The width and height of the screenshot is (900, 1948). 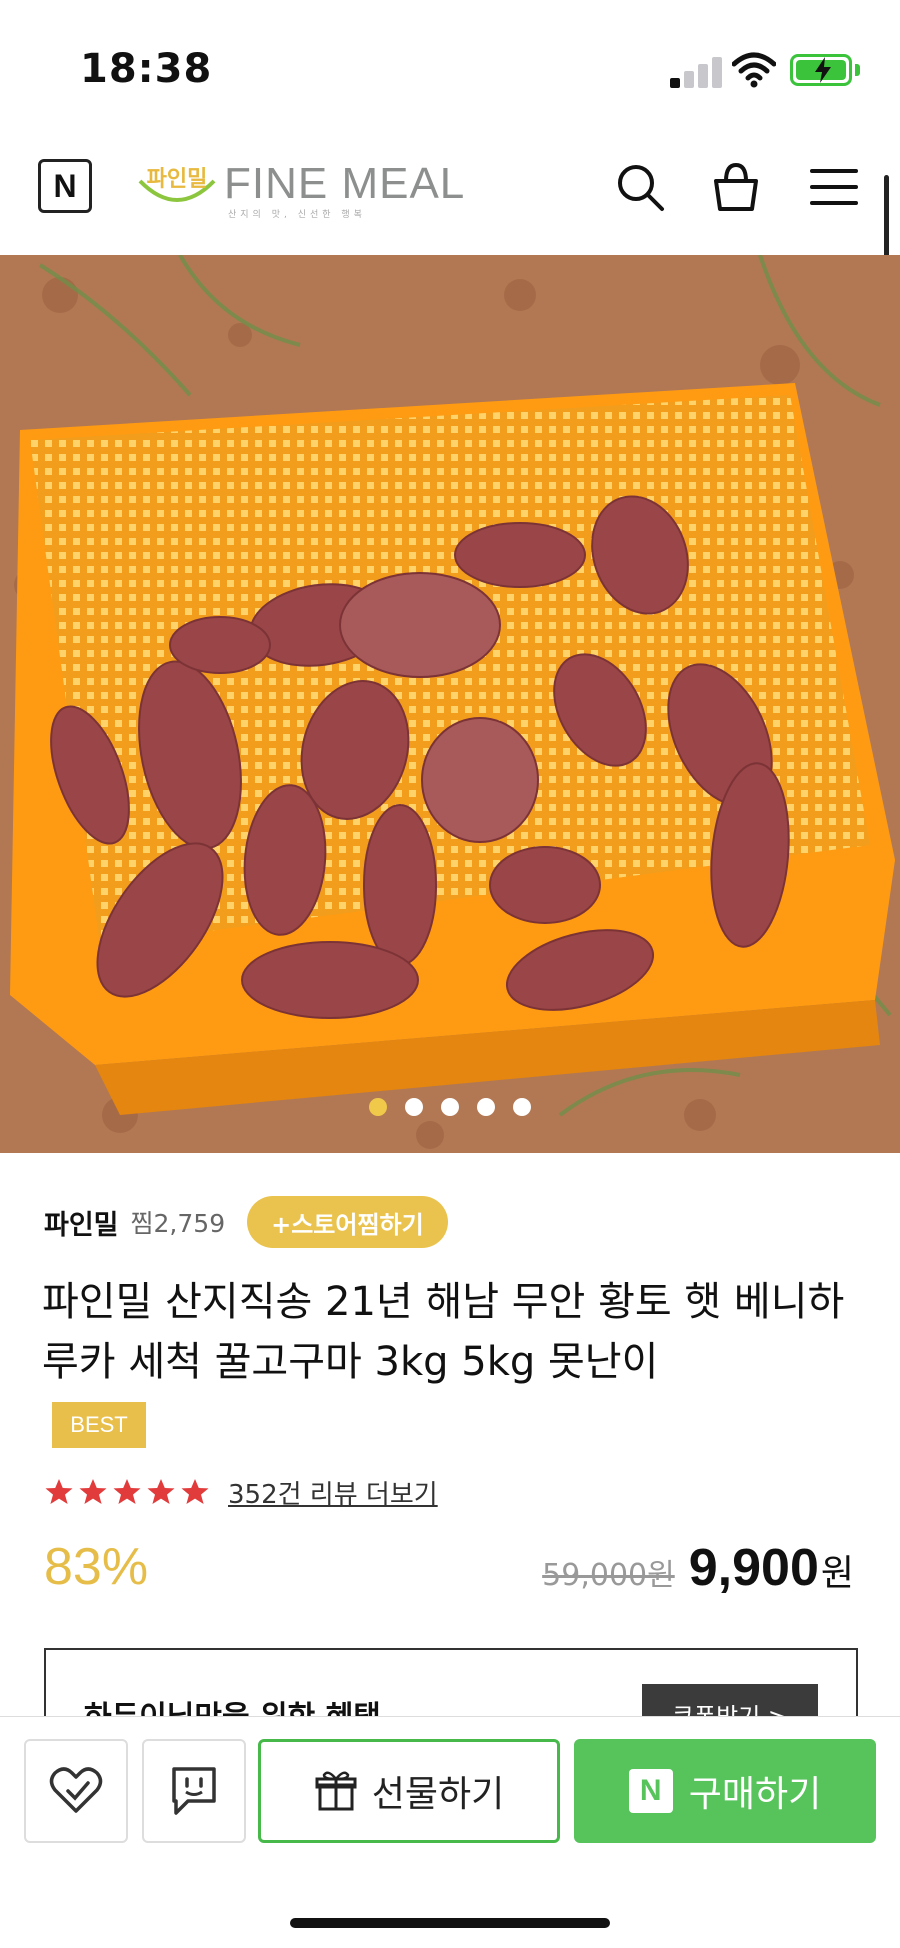 I want to click on carousel-dots, so click(x=450, y=1110).